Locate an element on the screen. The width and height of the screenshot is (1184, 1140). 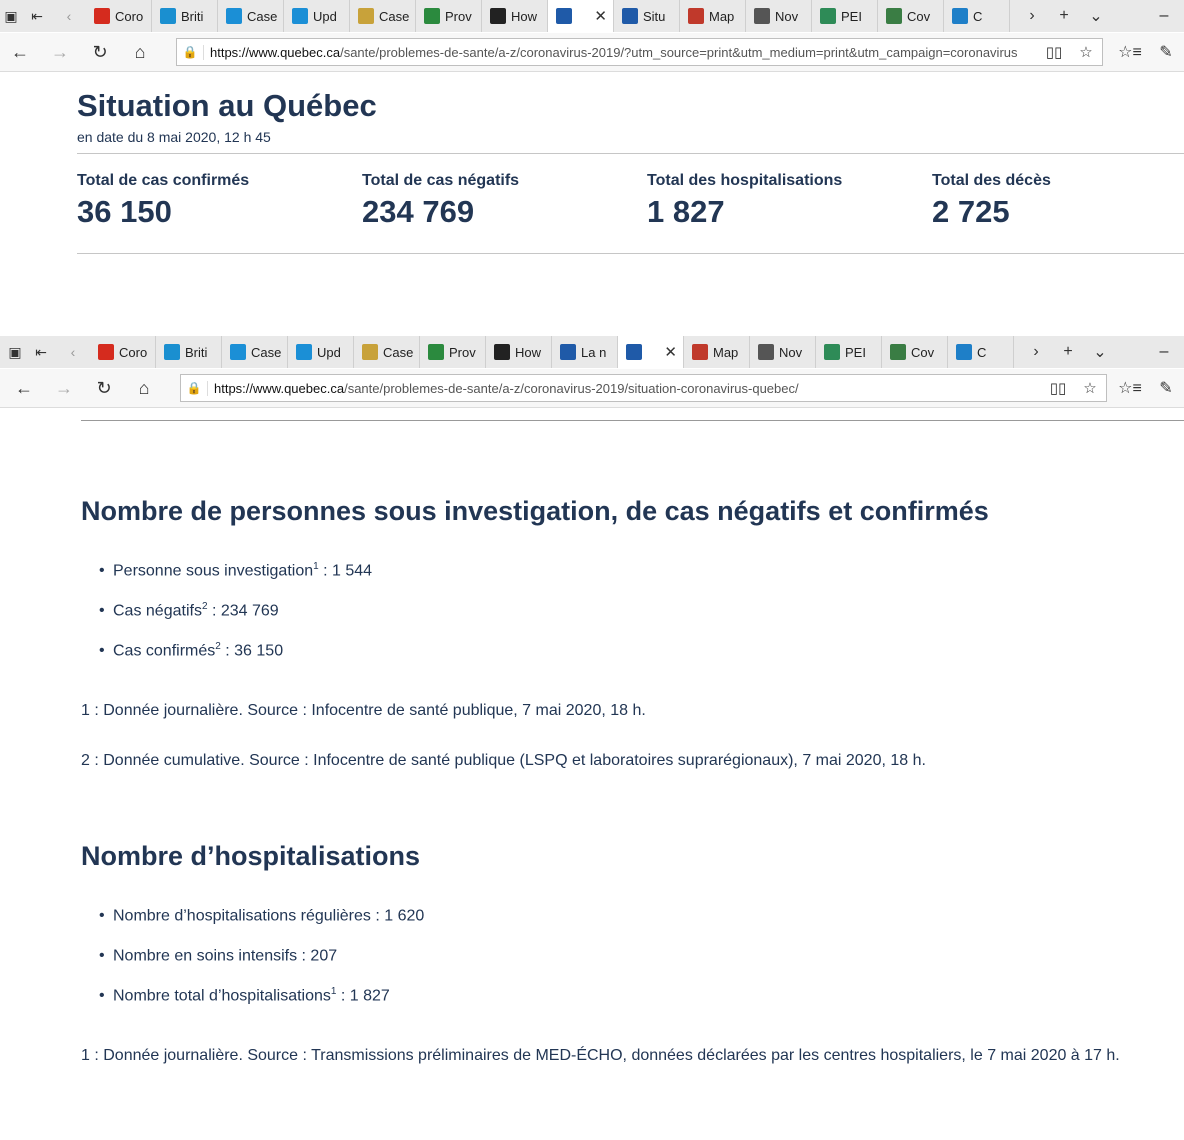
item-value: : 207 is located at coordinates (317, 956).